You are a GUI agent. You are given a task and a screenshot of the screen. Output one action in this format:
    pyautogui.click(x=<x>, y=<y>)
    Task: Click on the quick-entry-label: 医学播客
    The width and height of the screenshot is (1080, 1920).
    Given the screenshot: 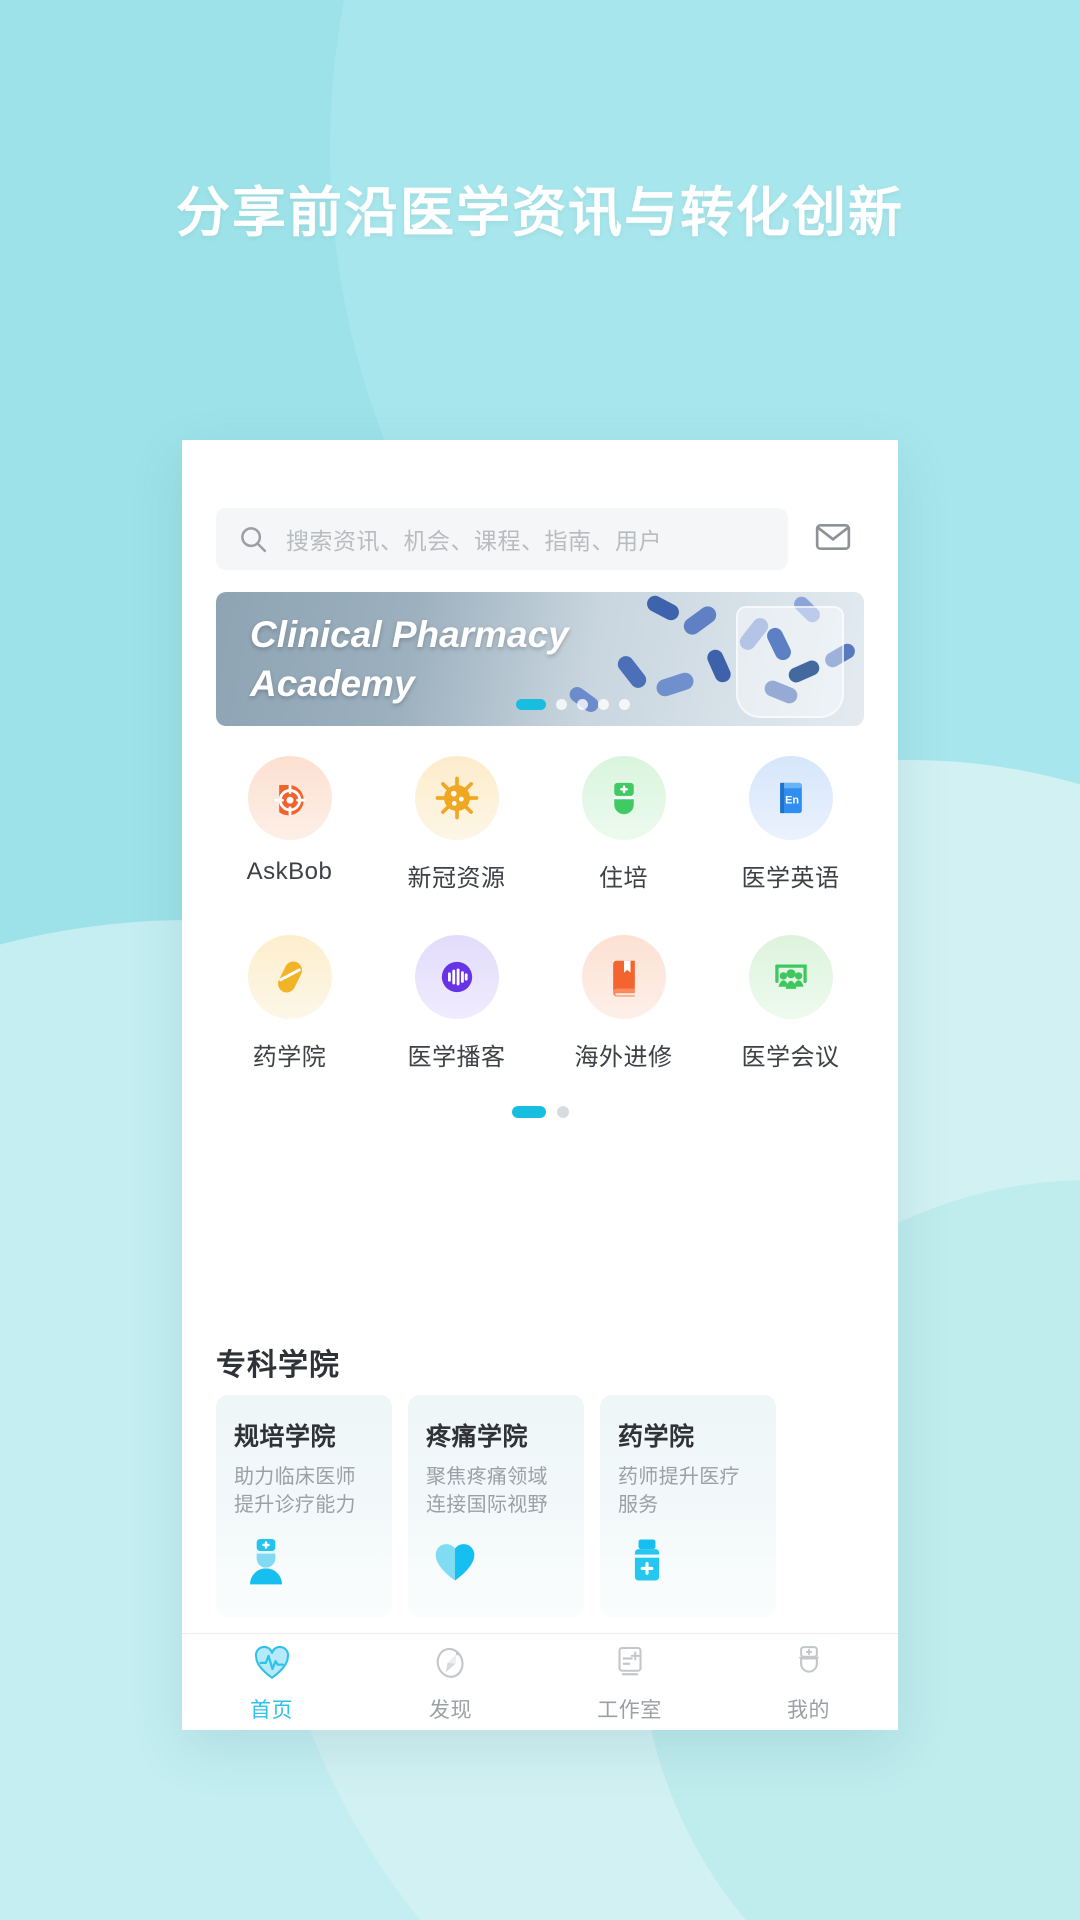 What is the action you would take?
    pyautogui.click(x=456, y=1057)
    